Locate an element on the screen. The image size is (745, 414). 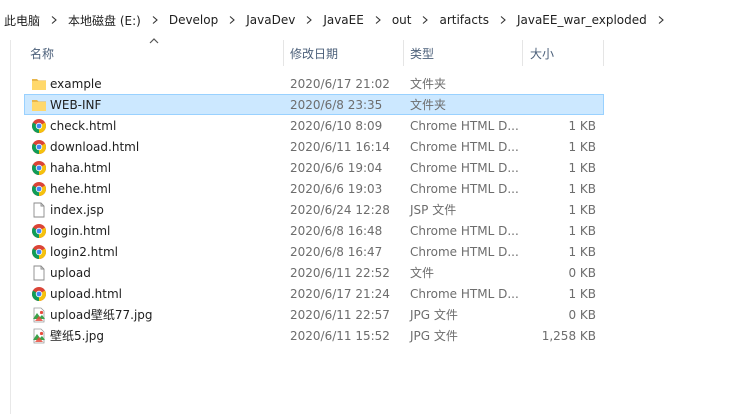
file-modified-date: 2020/6/10 8:09 is located at coordinates (336, 125).